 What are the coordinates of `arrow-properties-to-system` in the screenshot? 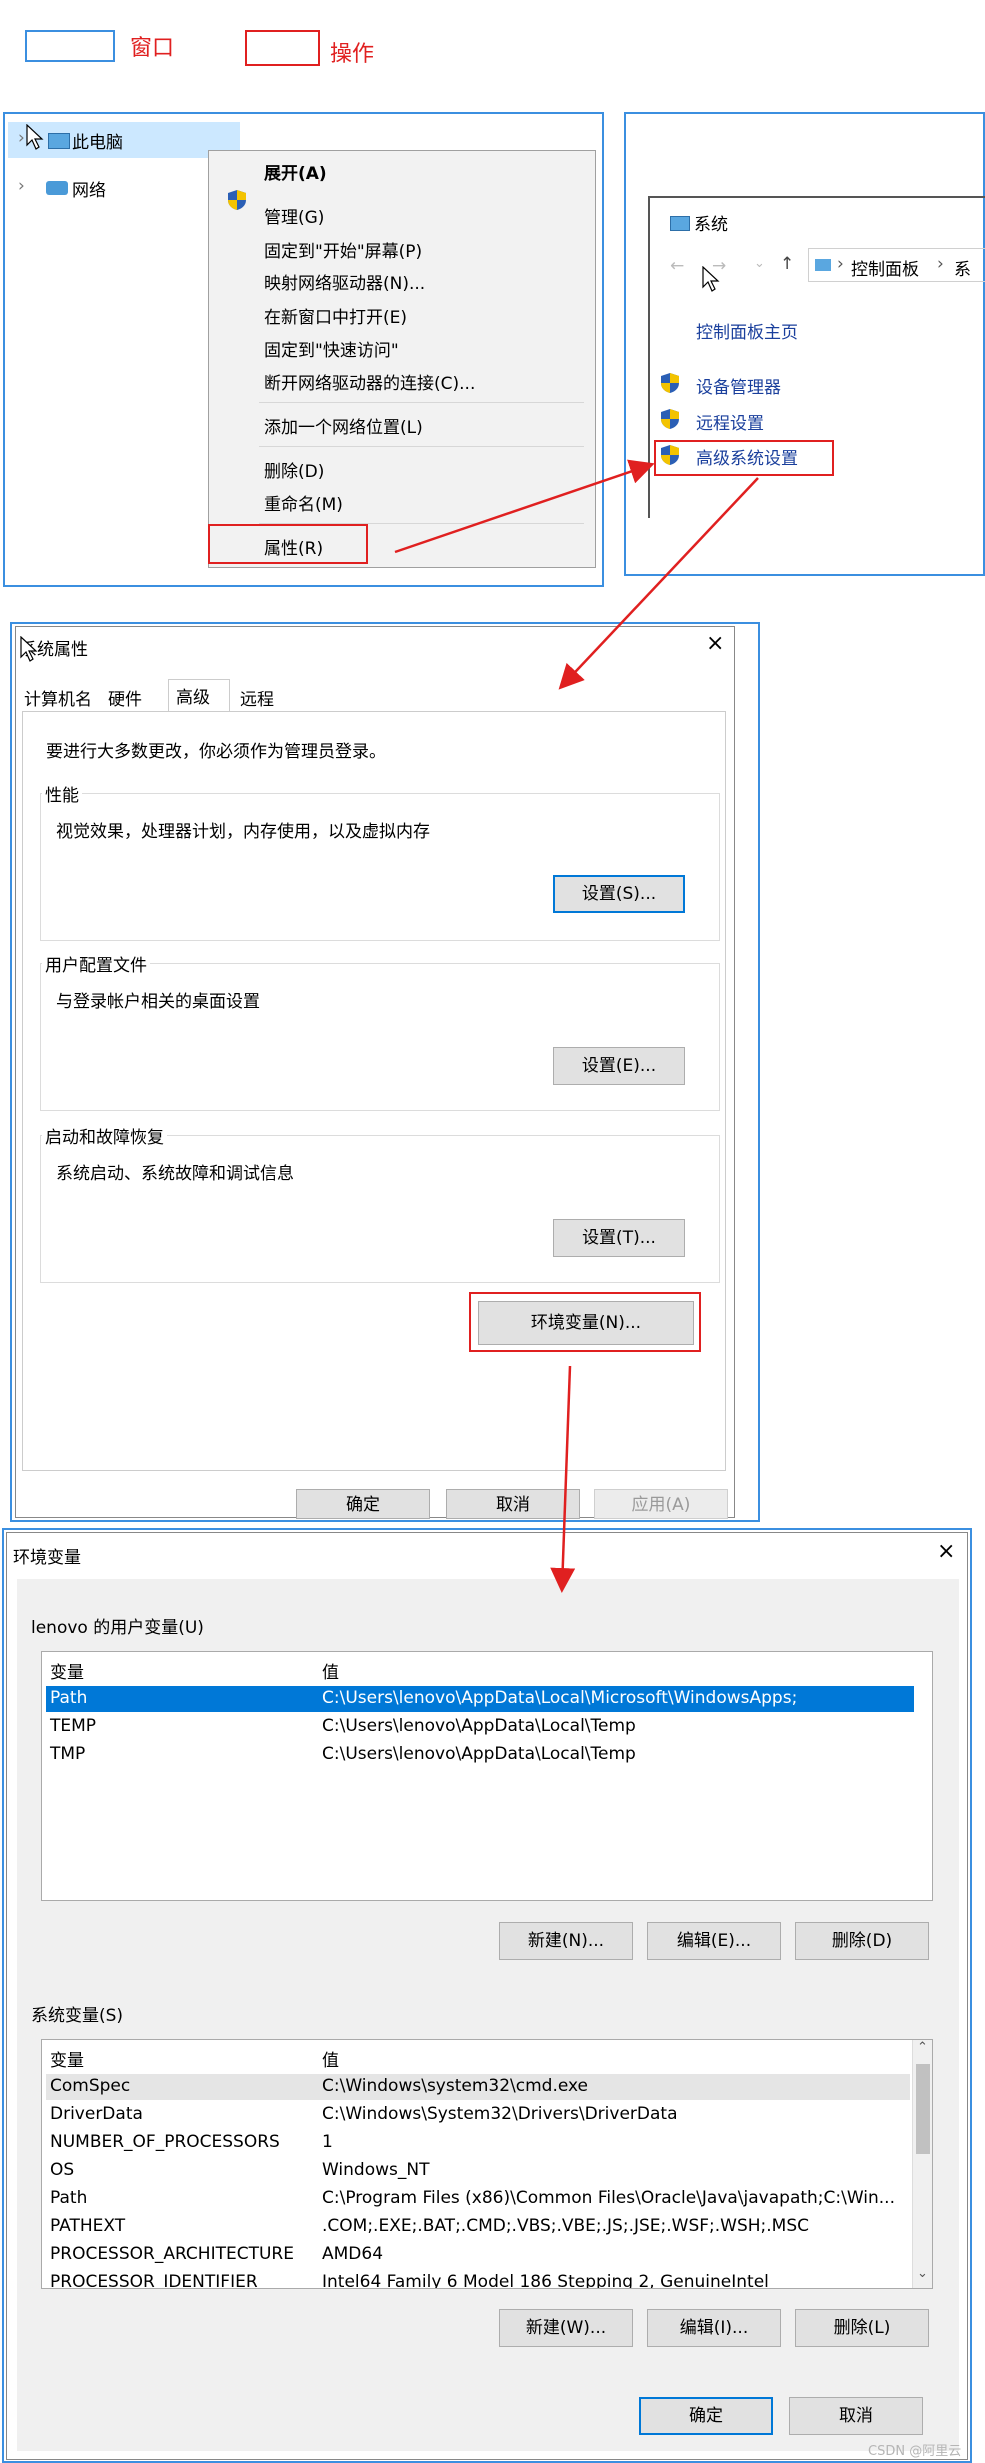 It's located at (524, 506).